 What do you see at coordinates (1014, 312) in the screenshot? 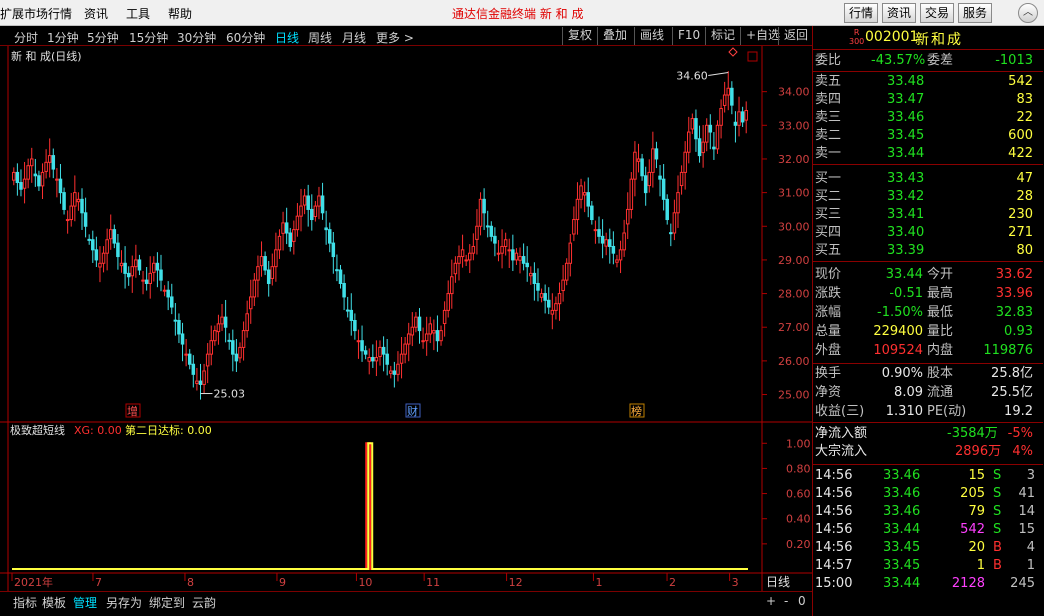
I see `stat-value: 32.83` at bounding box center [1014, 312].